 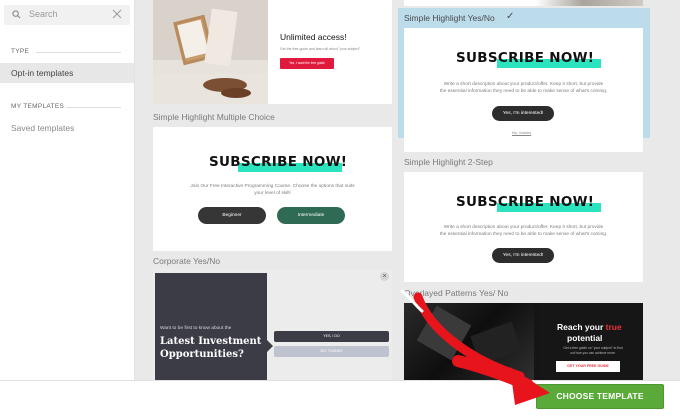 What do you see at coordinates (331, 351) in the screenshot?
I see `corporate-no-button: NO, THANKS` at bounding box center [331, 351].